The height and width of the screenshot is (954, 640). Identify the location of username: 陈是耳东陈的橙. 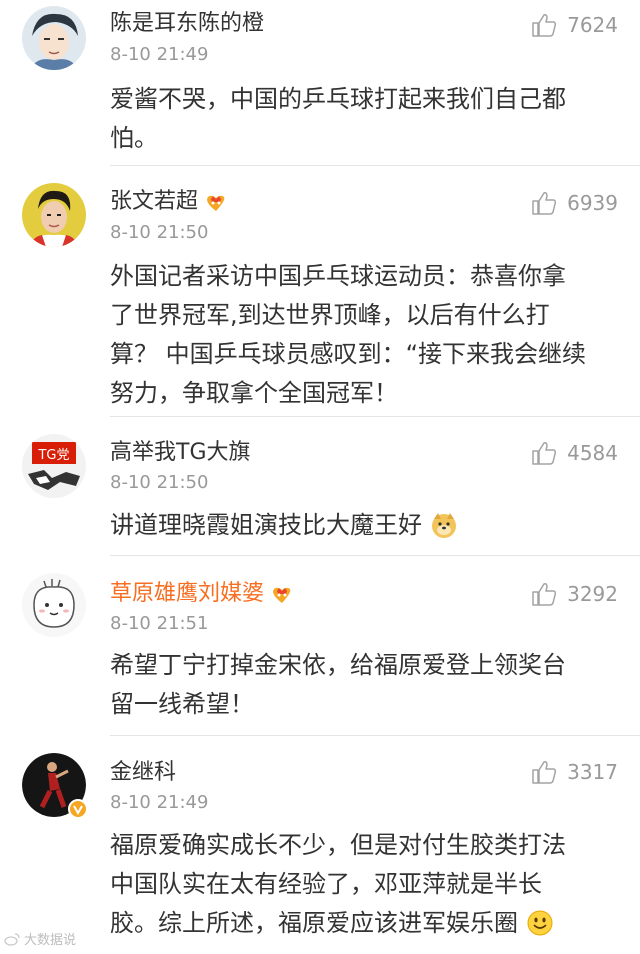
(187, 24).